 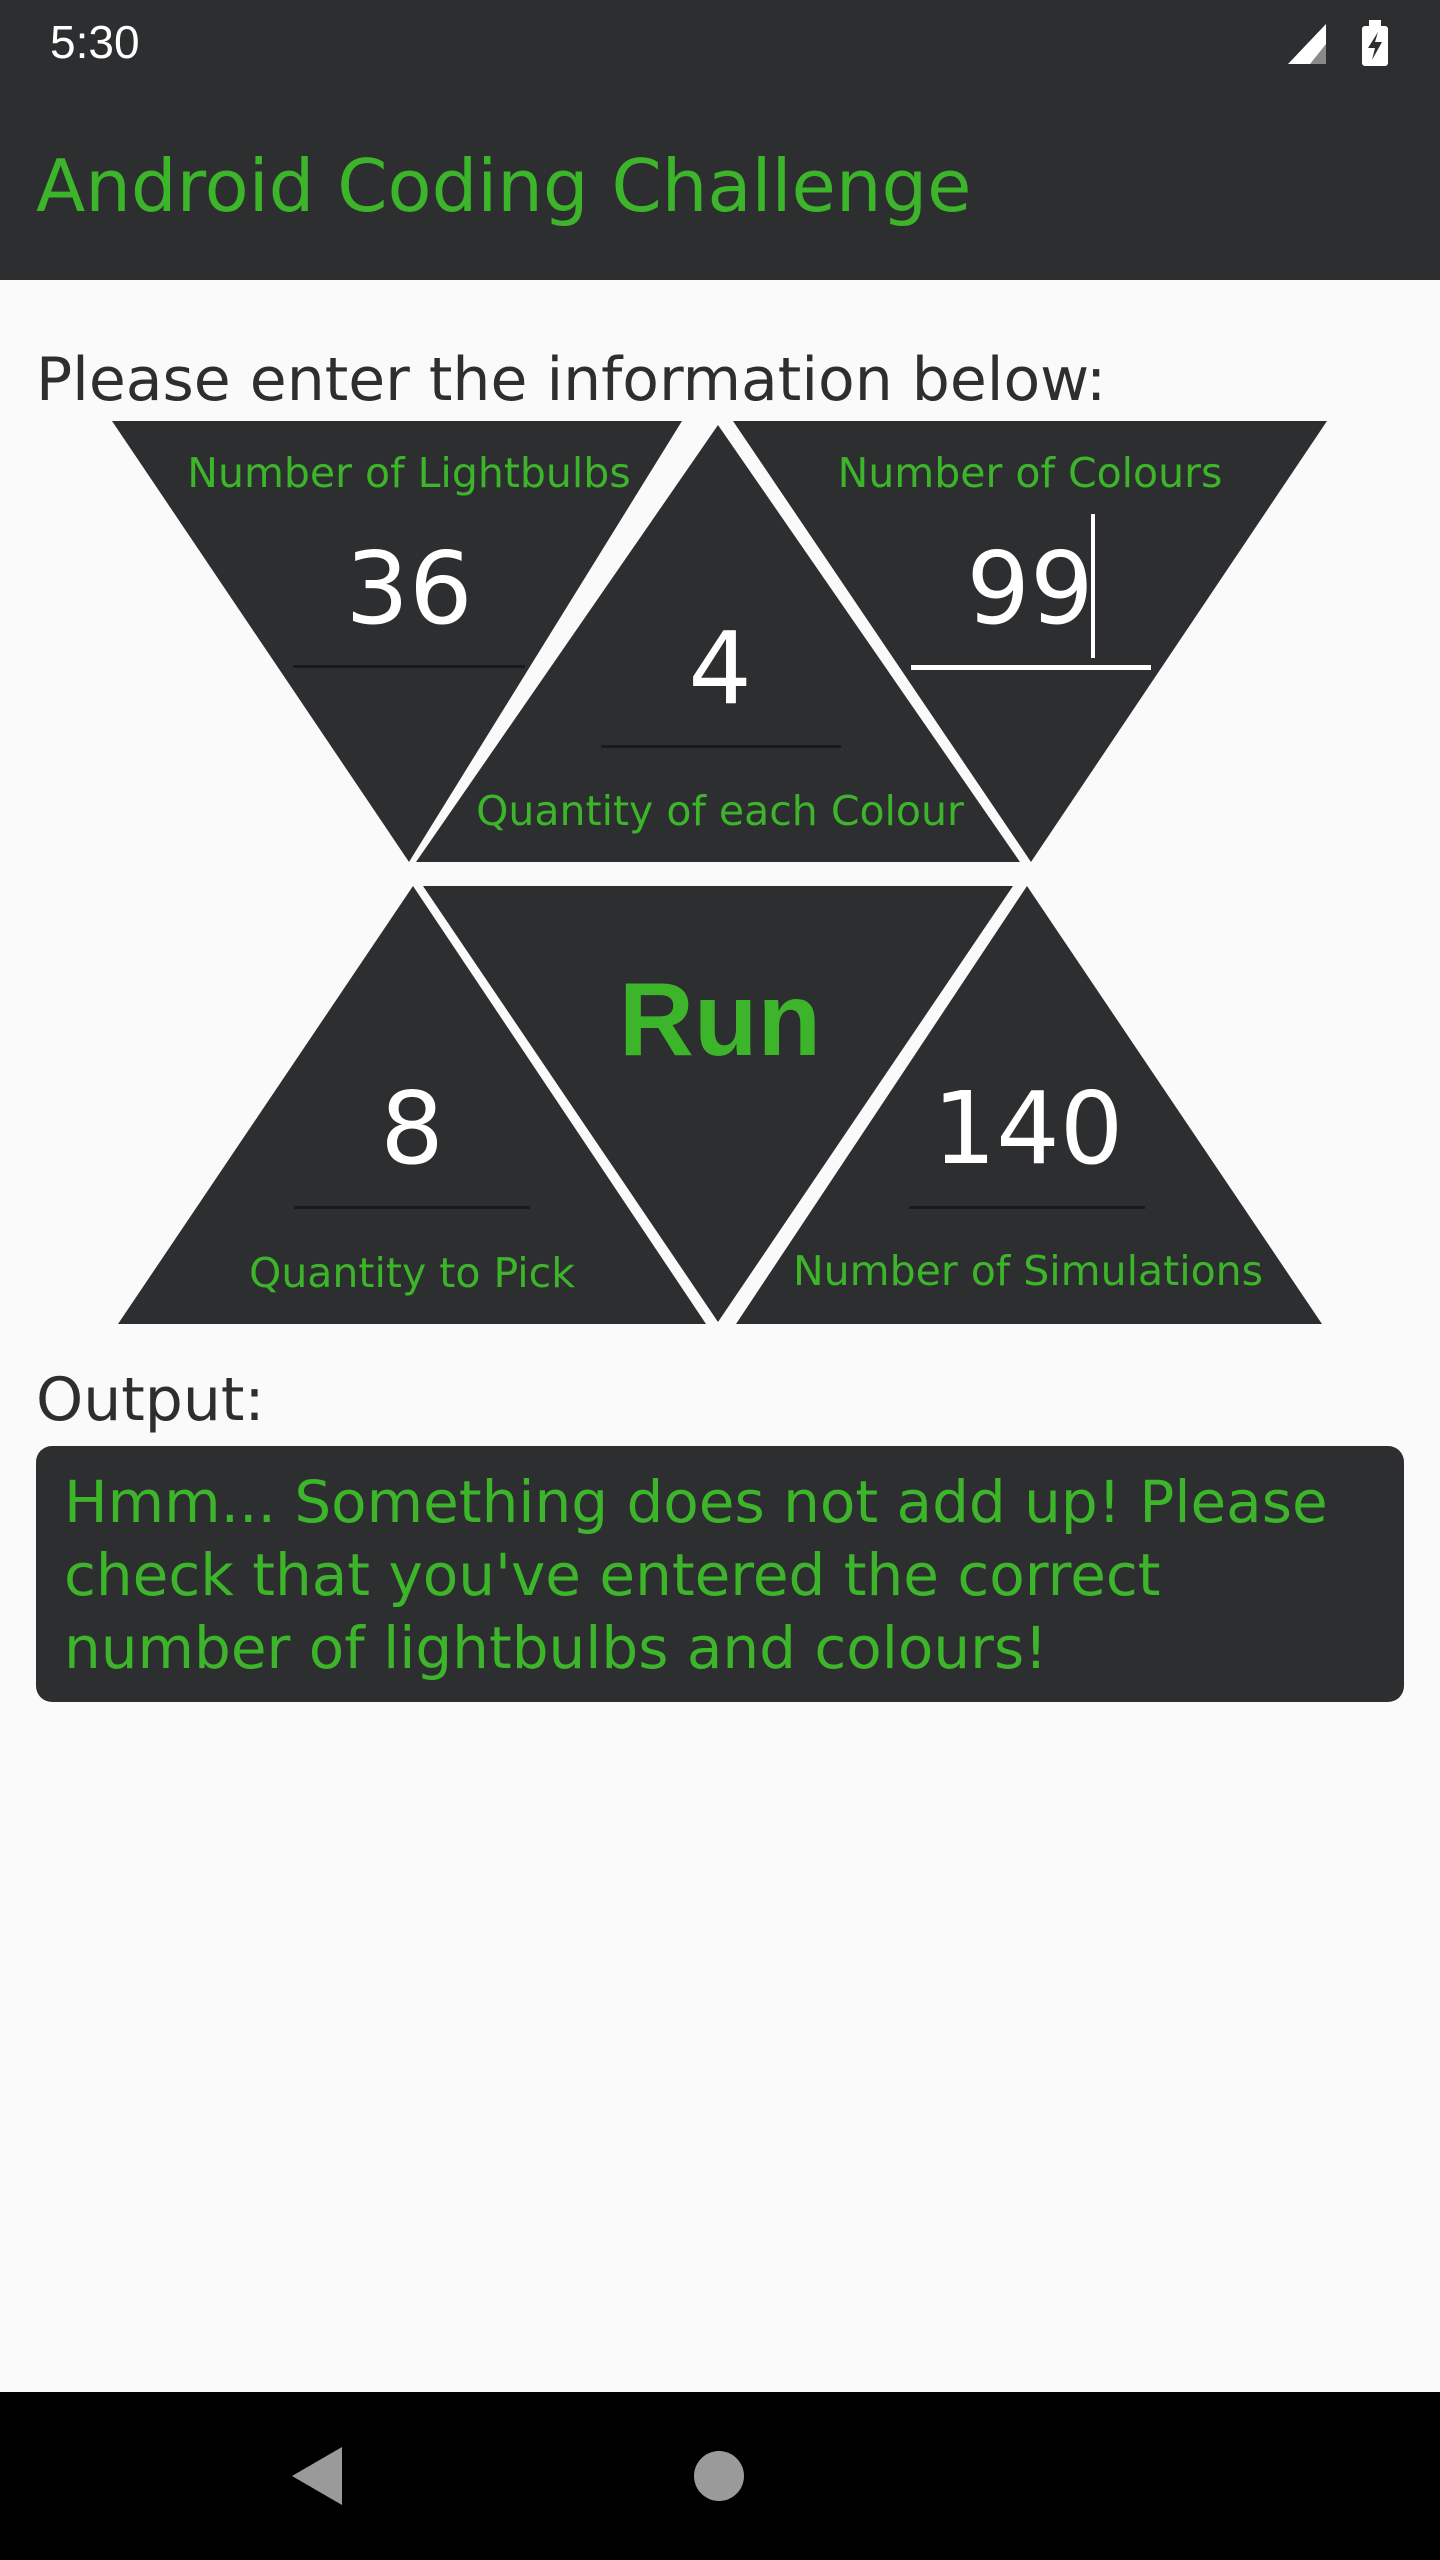 What do you see at coordinates (1027, 1207) in the screenshot?
I see `simulations-underline` at bounding box center [1027, 1207].